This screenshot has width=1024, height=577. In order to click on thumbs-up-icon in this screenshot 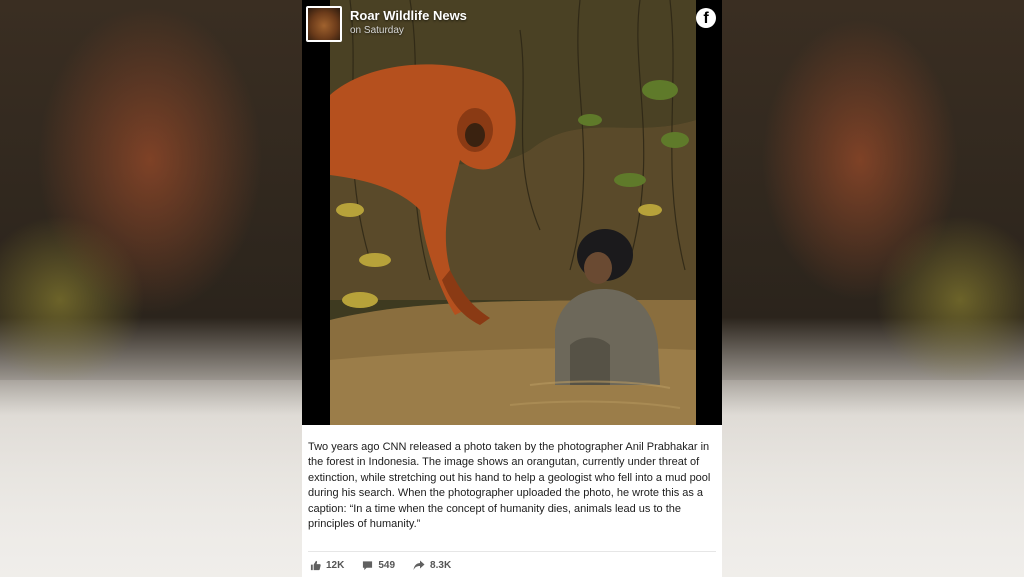, I will do `click(315, 565)`.